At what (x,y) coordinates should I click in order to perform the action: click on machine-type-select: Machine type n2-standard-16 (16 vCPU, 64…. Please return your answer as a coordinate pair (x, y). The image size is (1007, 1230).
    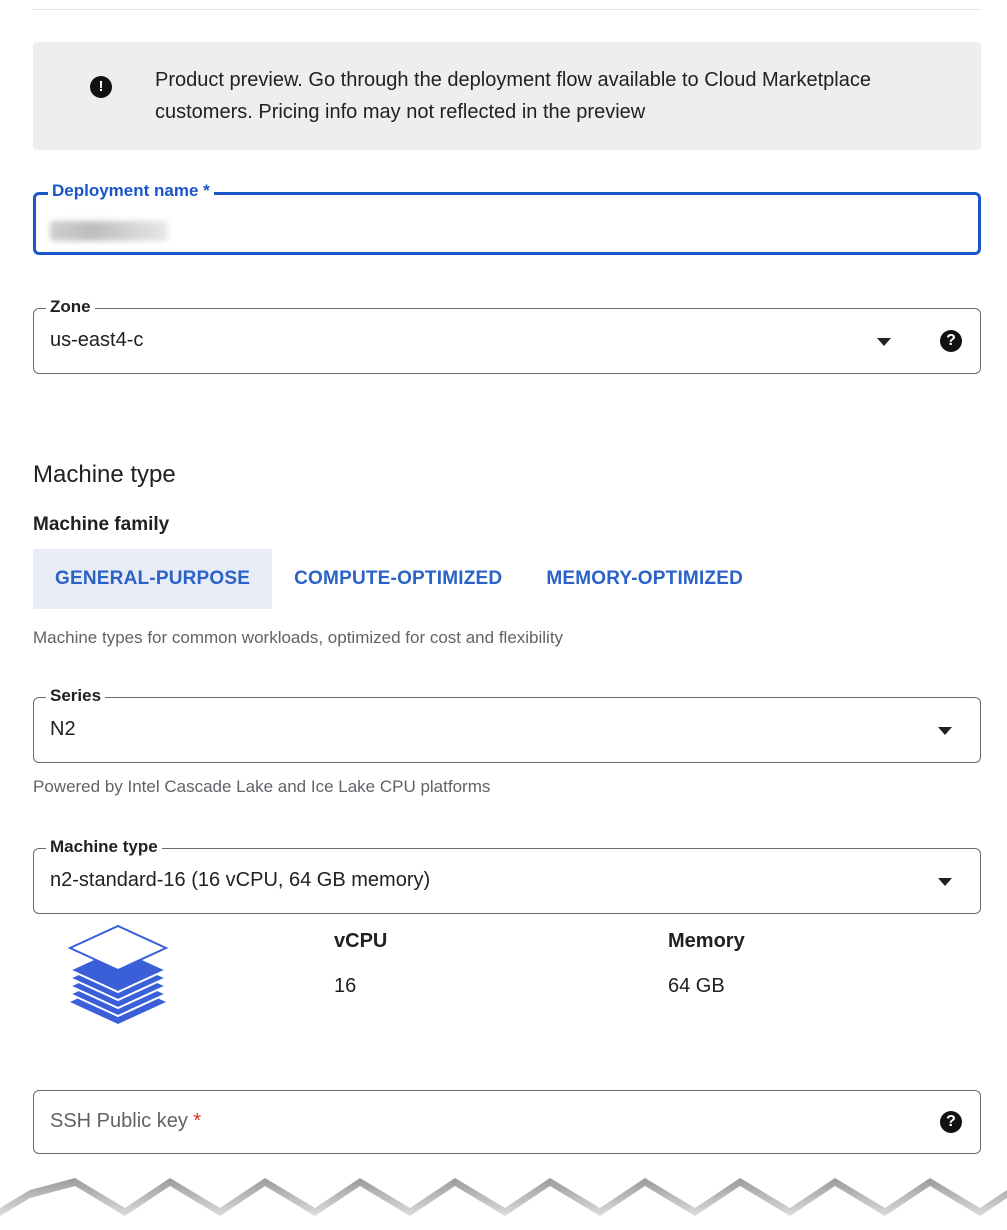
    Looking at the image, I should click on (507, 874).